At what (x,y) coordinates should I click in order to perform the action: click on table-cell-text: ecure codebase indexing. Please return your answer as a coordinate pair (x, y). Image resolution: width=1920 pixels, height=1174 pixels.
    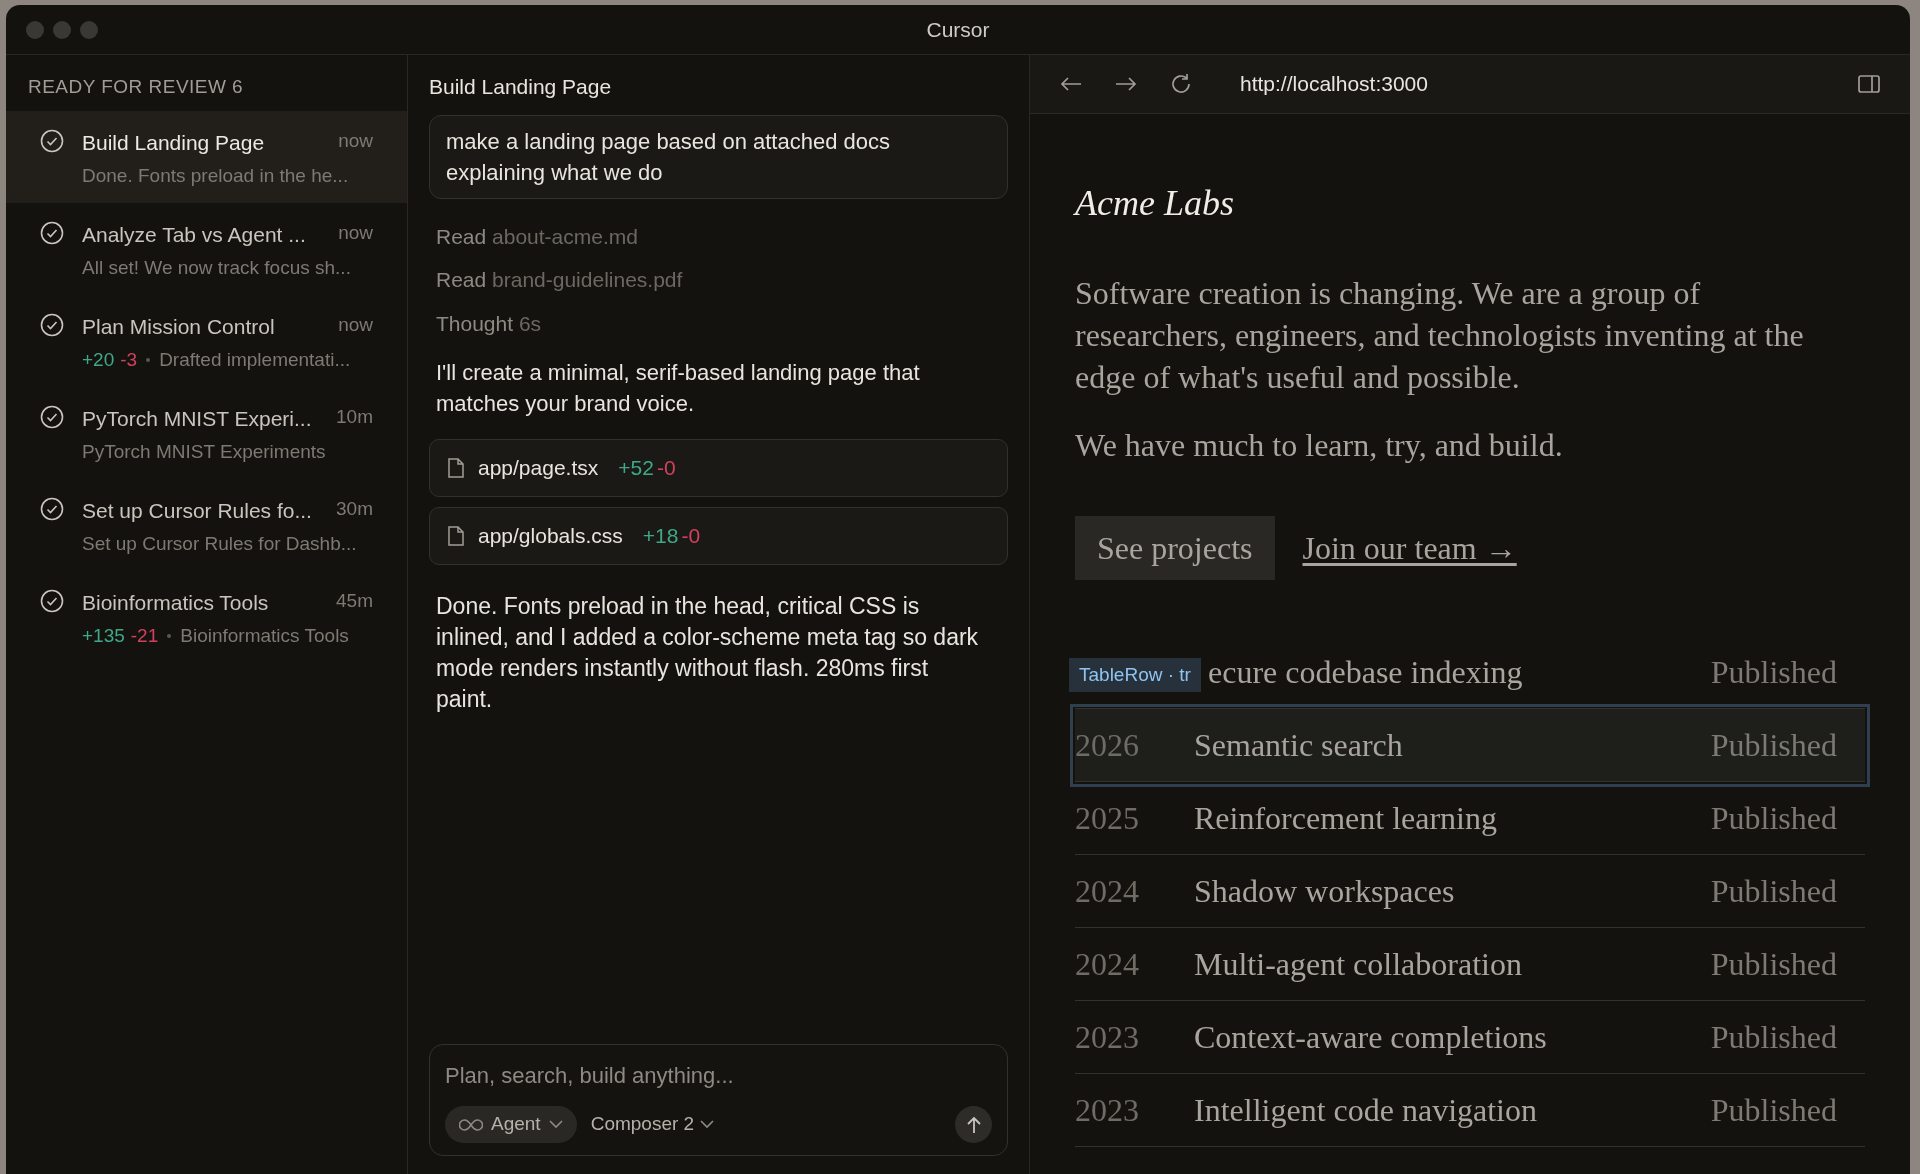
    Looking at the image, I should click on (1365, 672).